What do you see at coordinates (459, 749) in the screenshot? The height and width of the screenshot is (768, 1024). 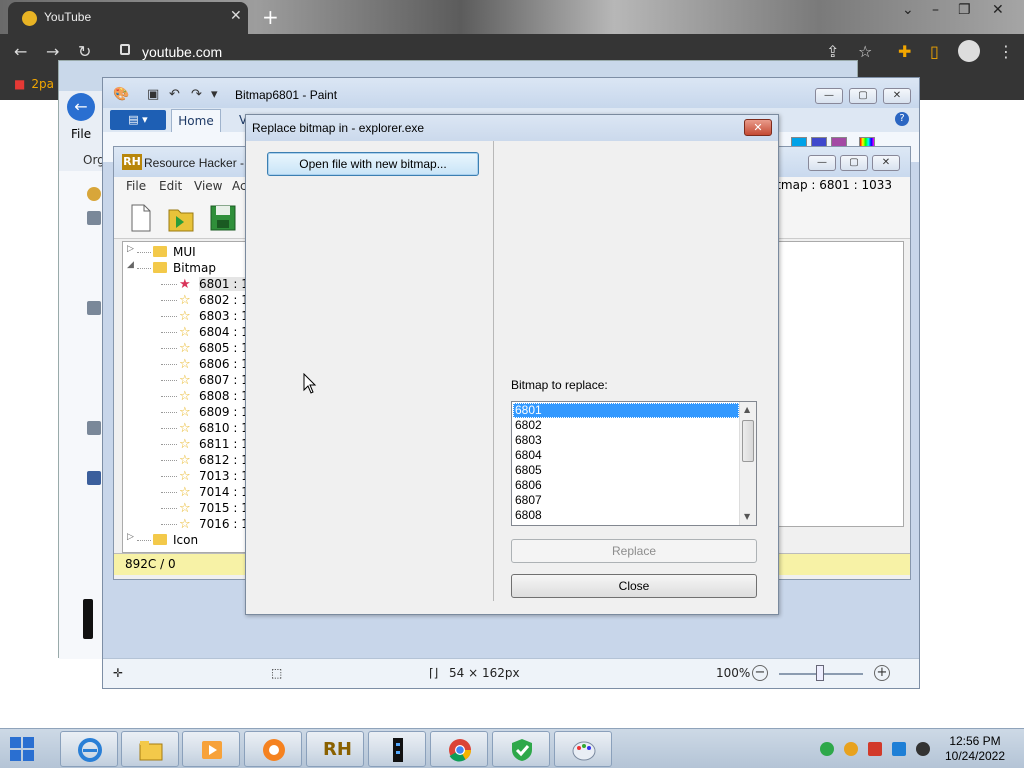 I see `taskbar-chrome` at bounding box center [459, 749].